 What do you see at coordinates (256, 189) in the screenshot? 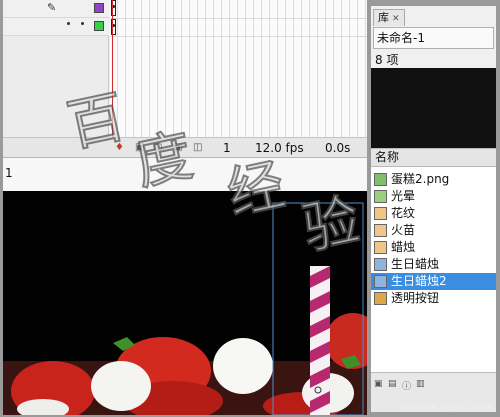
I see `svg-text: 经` at bounding box center [256, 189].